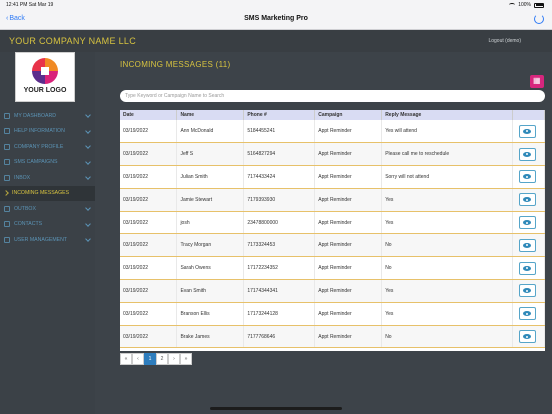 The image size is (552, 414). Describe the element at coordinates (150, 359) in the screenshot. I see `page-button: 1` at that location.